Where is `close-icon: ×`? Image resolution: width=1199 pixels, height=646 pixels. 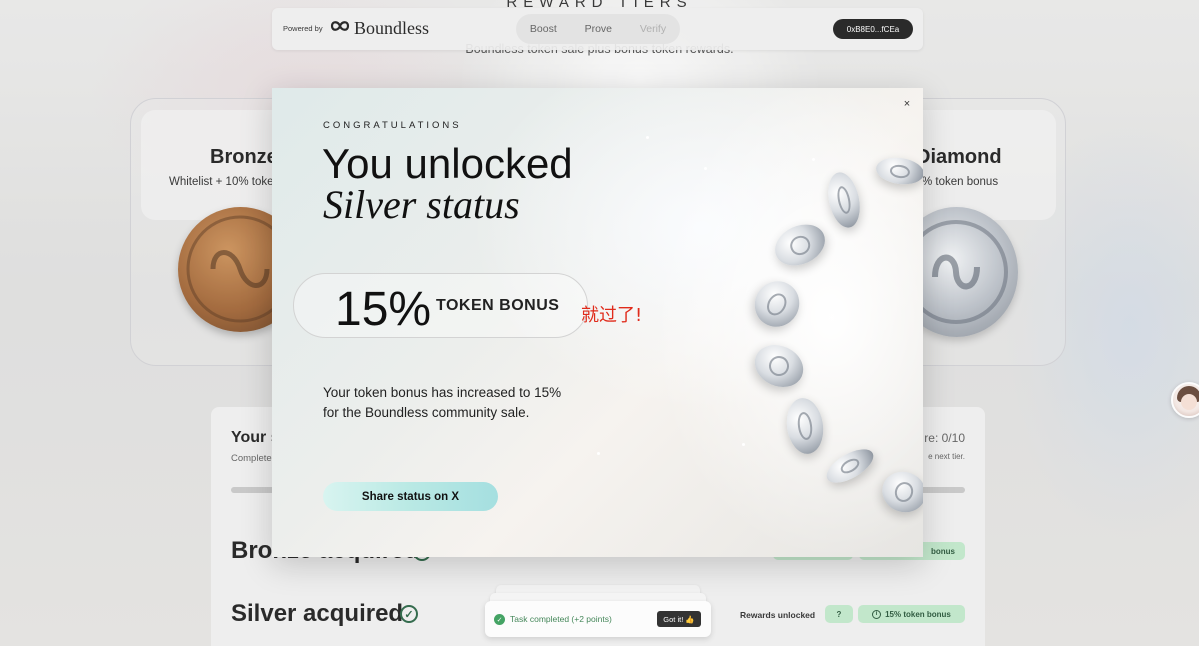
close-icon: × is located at coordinates (907, 104).